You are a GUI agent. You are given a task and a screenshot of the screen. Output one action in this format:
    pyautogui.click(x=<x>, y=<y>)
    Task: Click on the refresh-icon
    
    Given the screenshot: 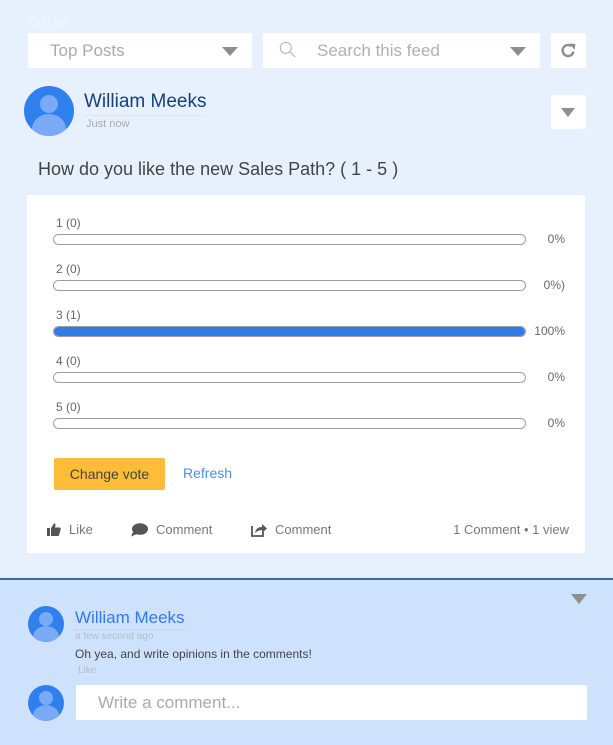 What is the action you would take?
    pyautogui.click(x=568, y=50)
    